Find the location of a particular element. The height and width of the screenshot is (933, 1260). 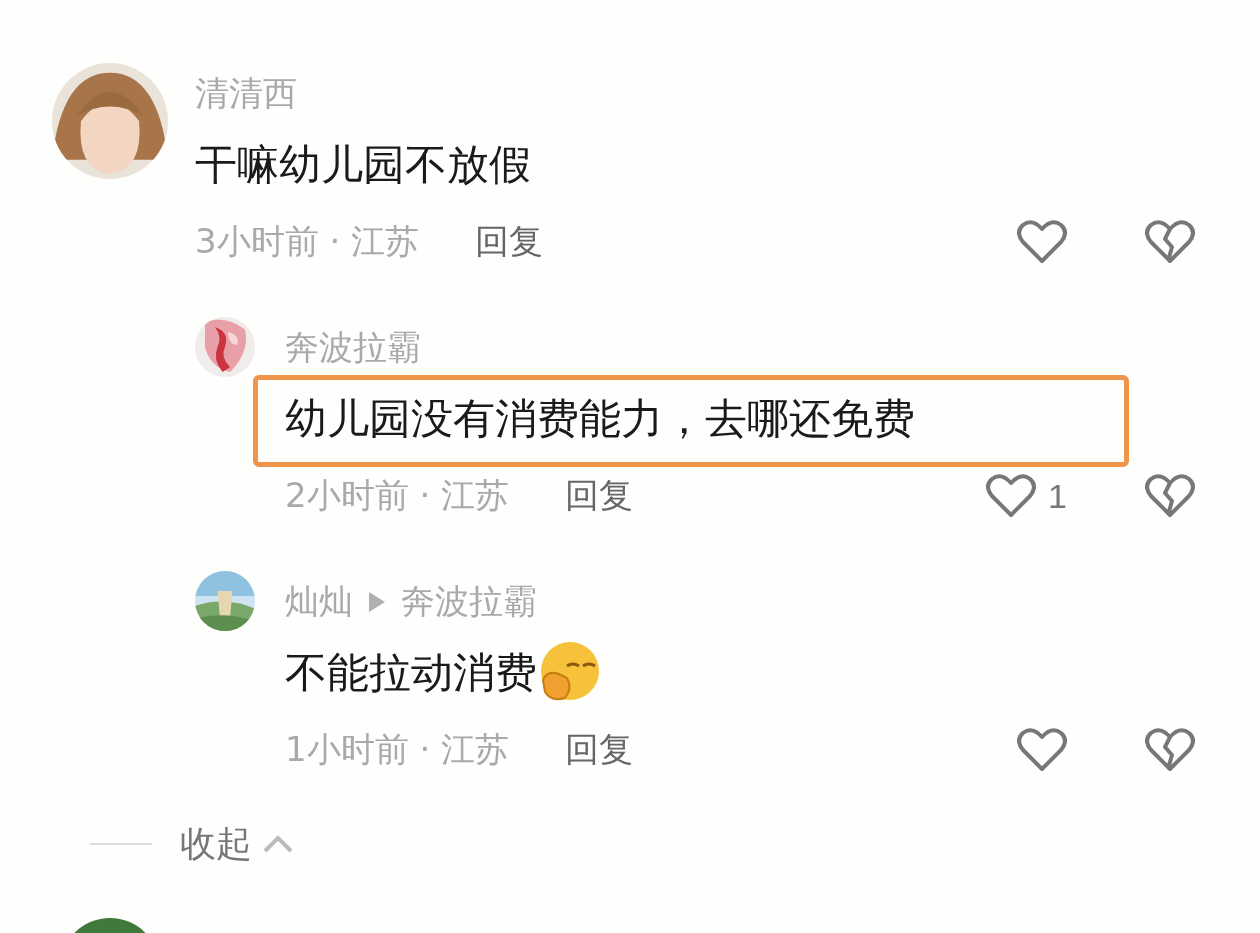

like-button: 1 is located at coordinates (1026, 496).